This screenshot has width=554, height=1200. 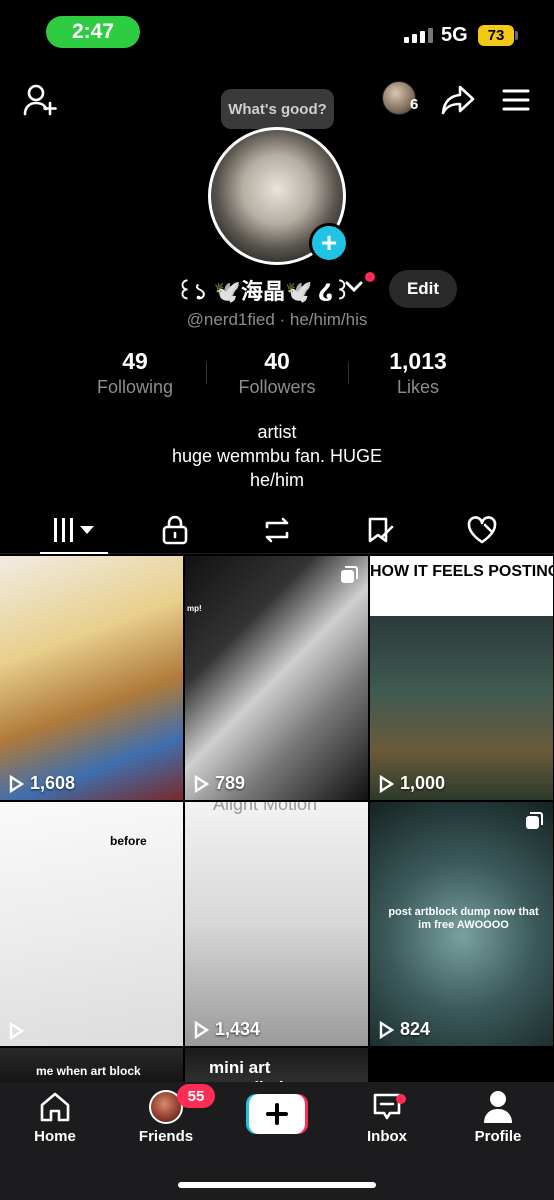 I want to click on stat-following: 49 Following, so click(x=135, y=373).